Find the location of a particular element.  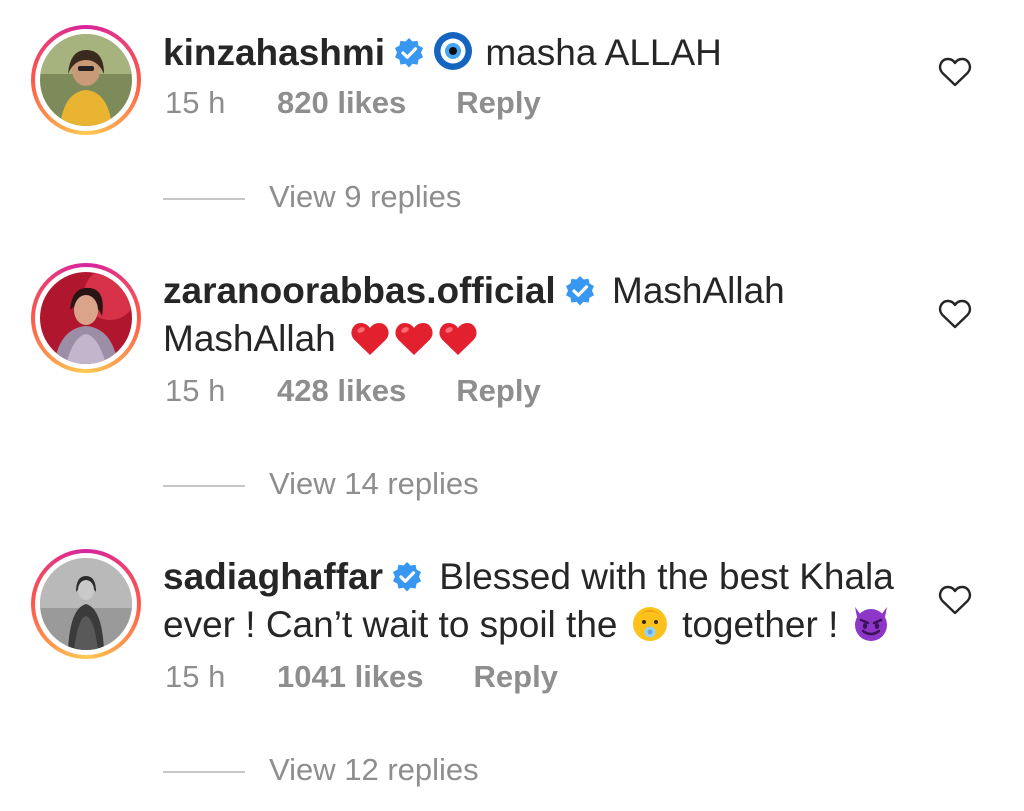

comment-meta: 15 h 428 likes Reply is located at coordinates (353, 391).